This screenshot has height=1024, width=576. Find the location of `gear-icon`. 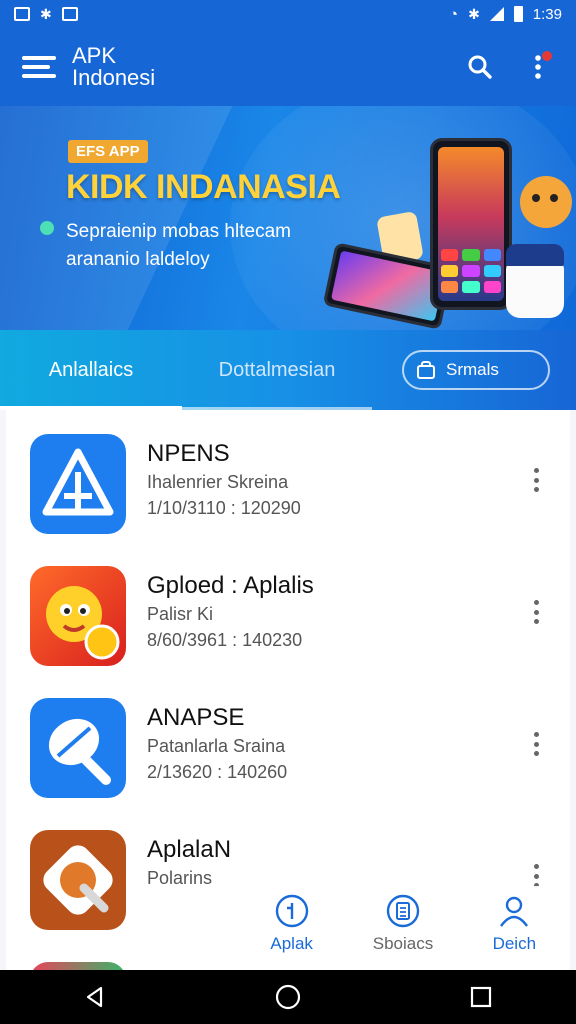

gear-icon is located at coordinates (78, 880).